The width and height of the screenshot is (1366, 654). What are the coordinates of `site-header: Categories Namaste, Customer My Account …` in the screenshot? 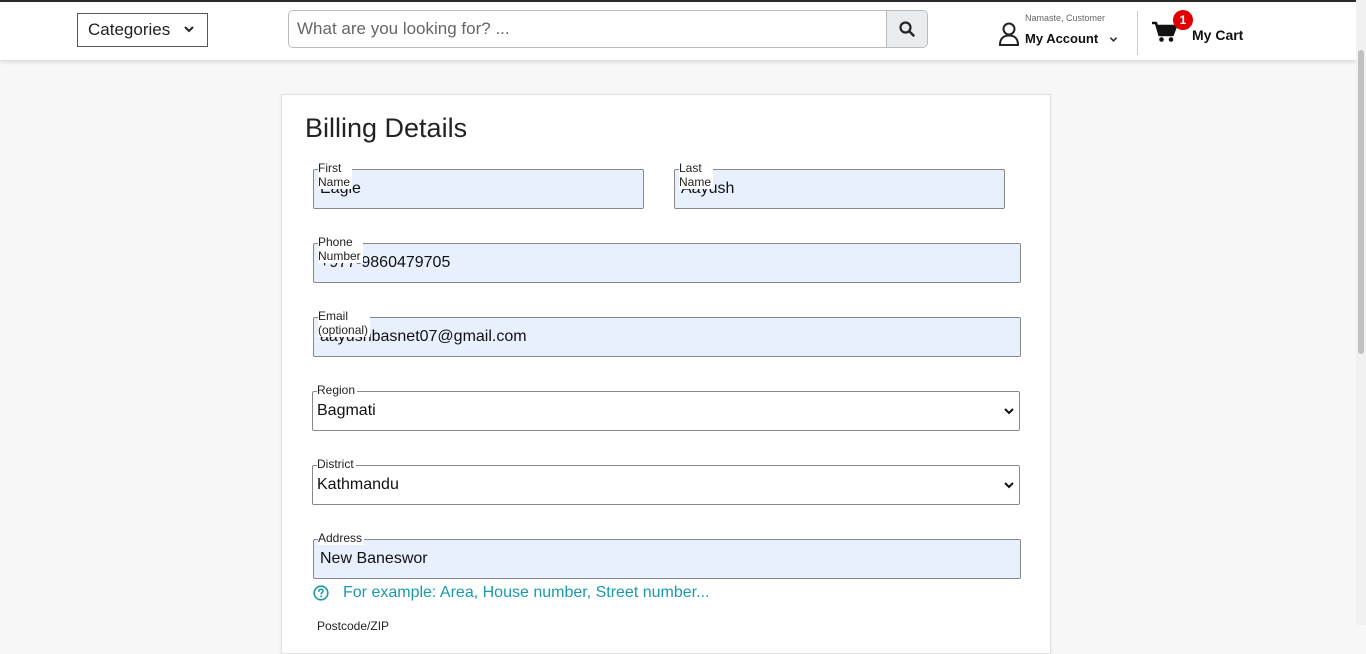 It's located at (678, 31).